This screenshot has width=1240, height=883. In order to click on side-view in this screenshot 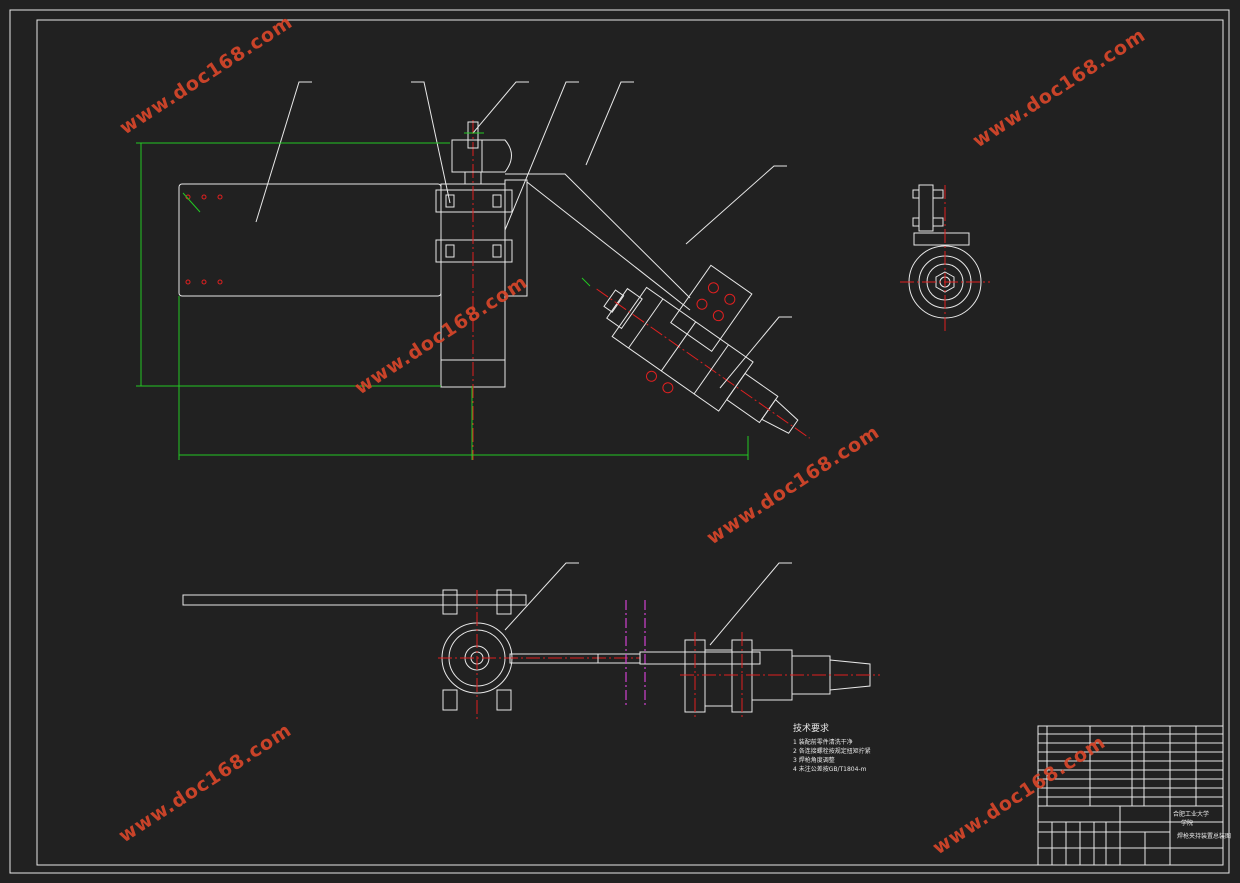, I will do `click(945, 258)`.